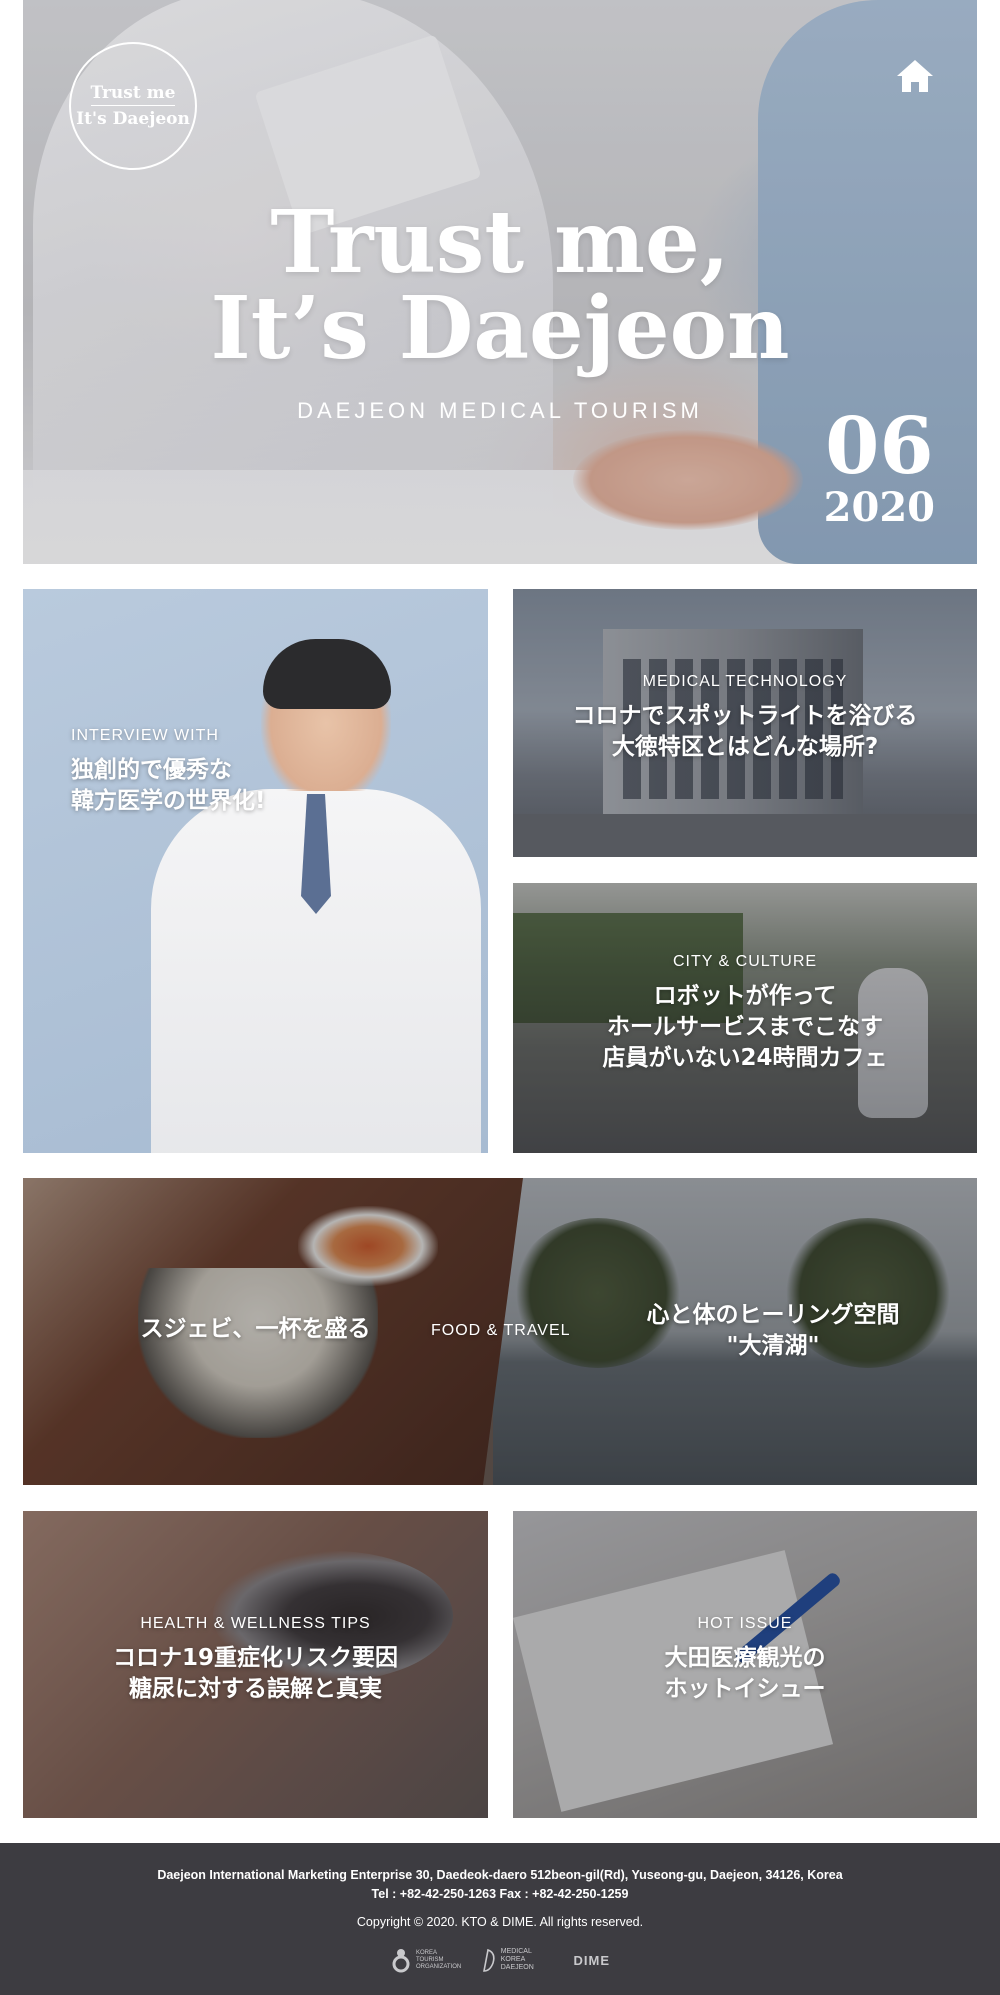 The height and width of the screenshot is (1995, 1000). What do you see at coordinates (745, 716) in the screenshot?
I see `card-headline: コロナでスポットライトを浴びる` at bounding box center [745, 716].